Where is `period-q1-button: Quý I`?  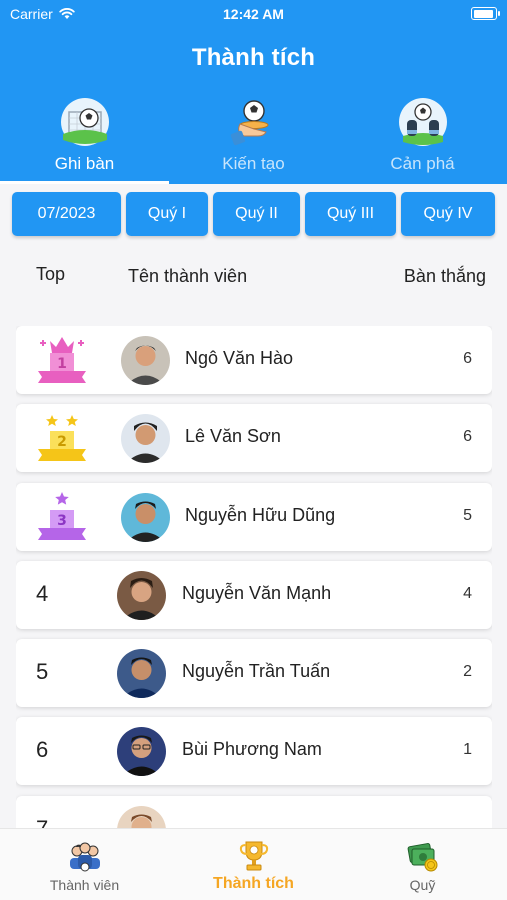
period-q1-button: Quý I is located at coordinates (167, 214).